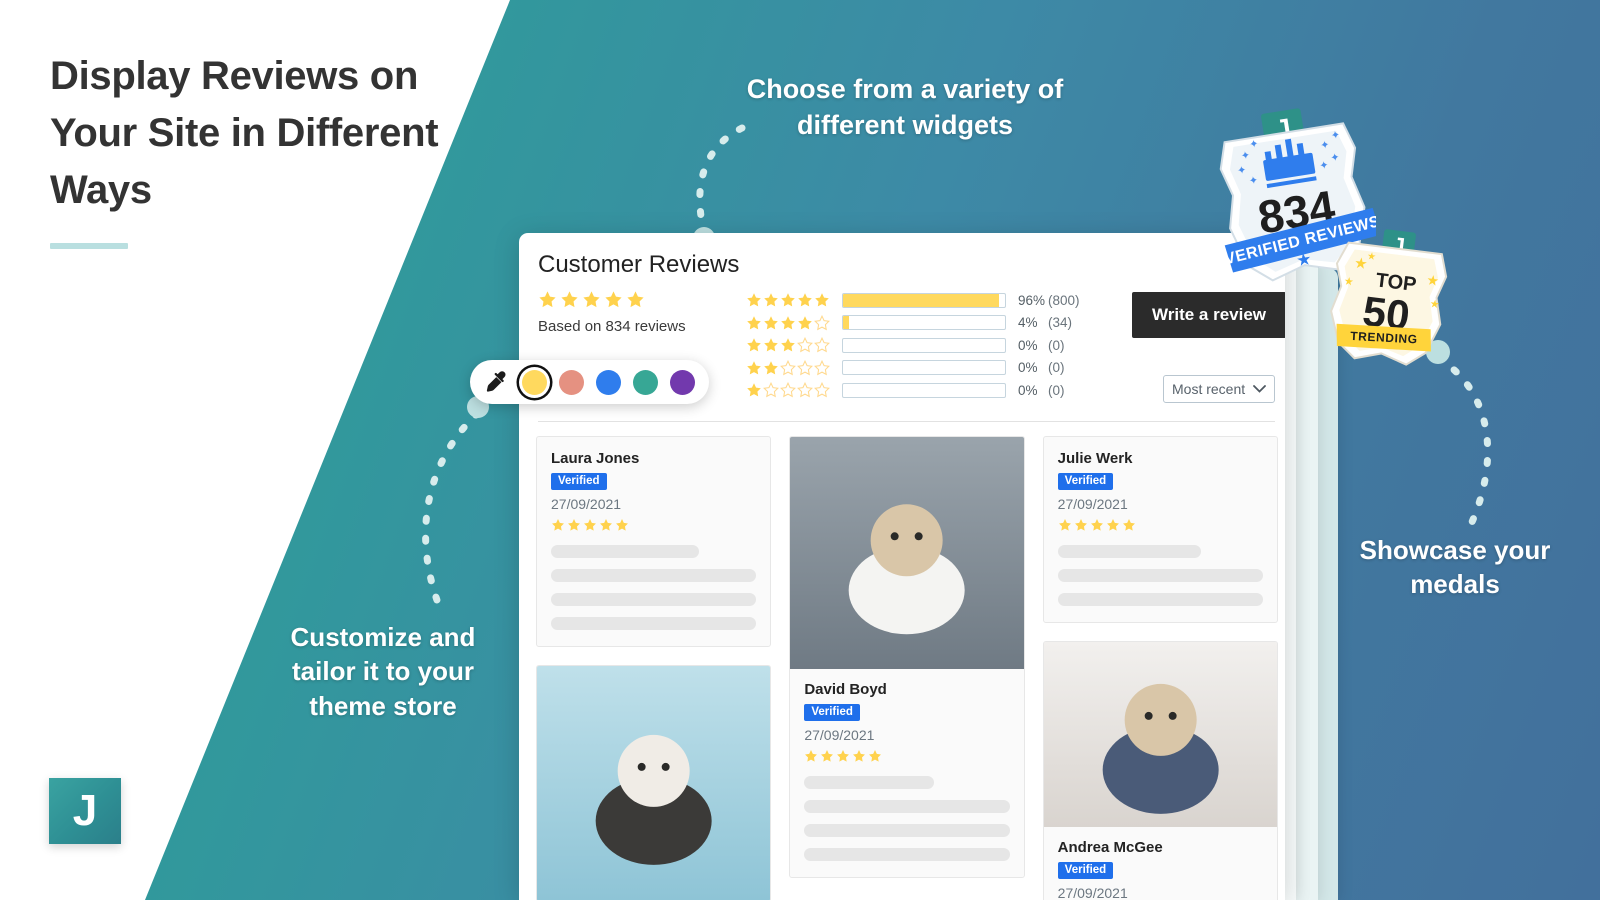 The height and width of the screenshot is (900, 1600). What do you see at coordinates (455, 501) in the screenshot?
I see `connector-curve-customize` at bounding box center [455, 501].